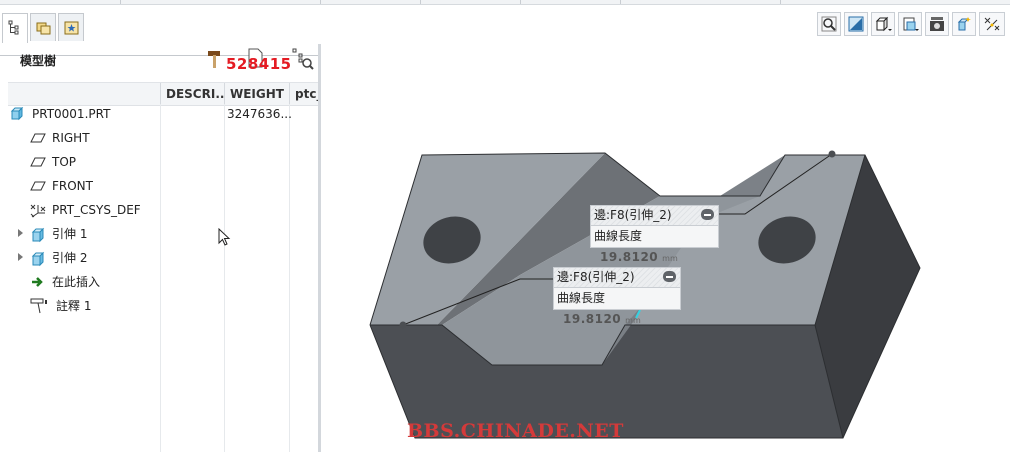 The image size is (1010, 452). Describe the element at coordinates (515, 431) in the screenshot. I see `forum-watermark: BBS.CHINADE.NET` at that location.